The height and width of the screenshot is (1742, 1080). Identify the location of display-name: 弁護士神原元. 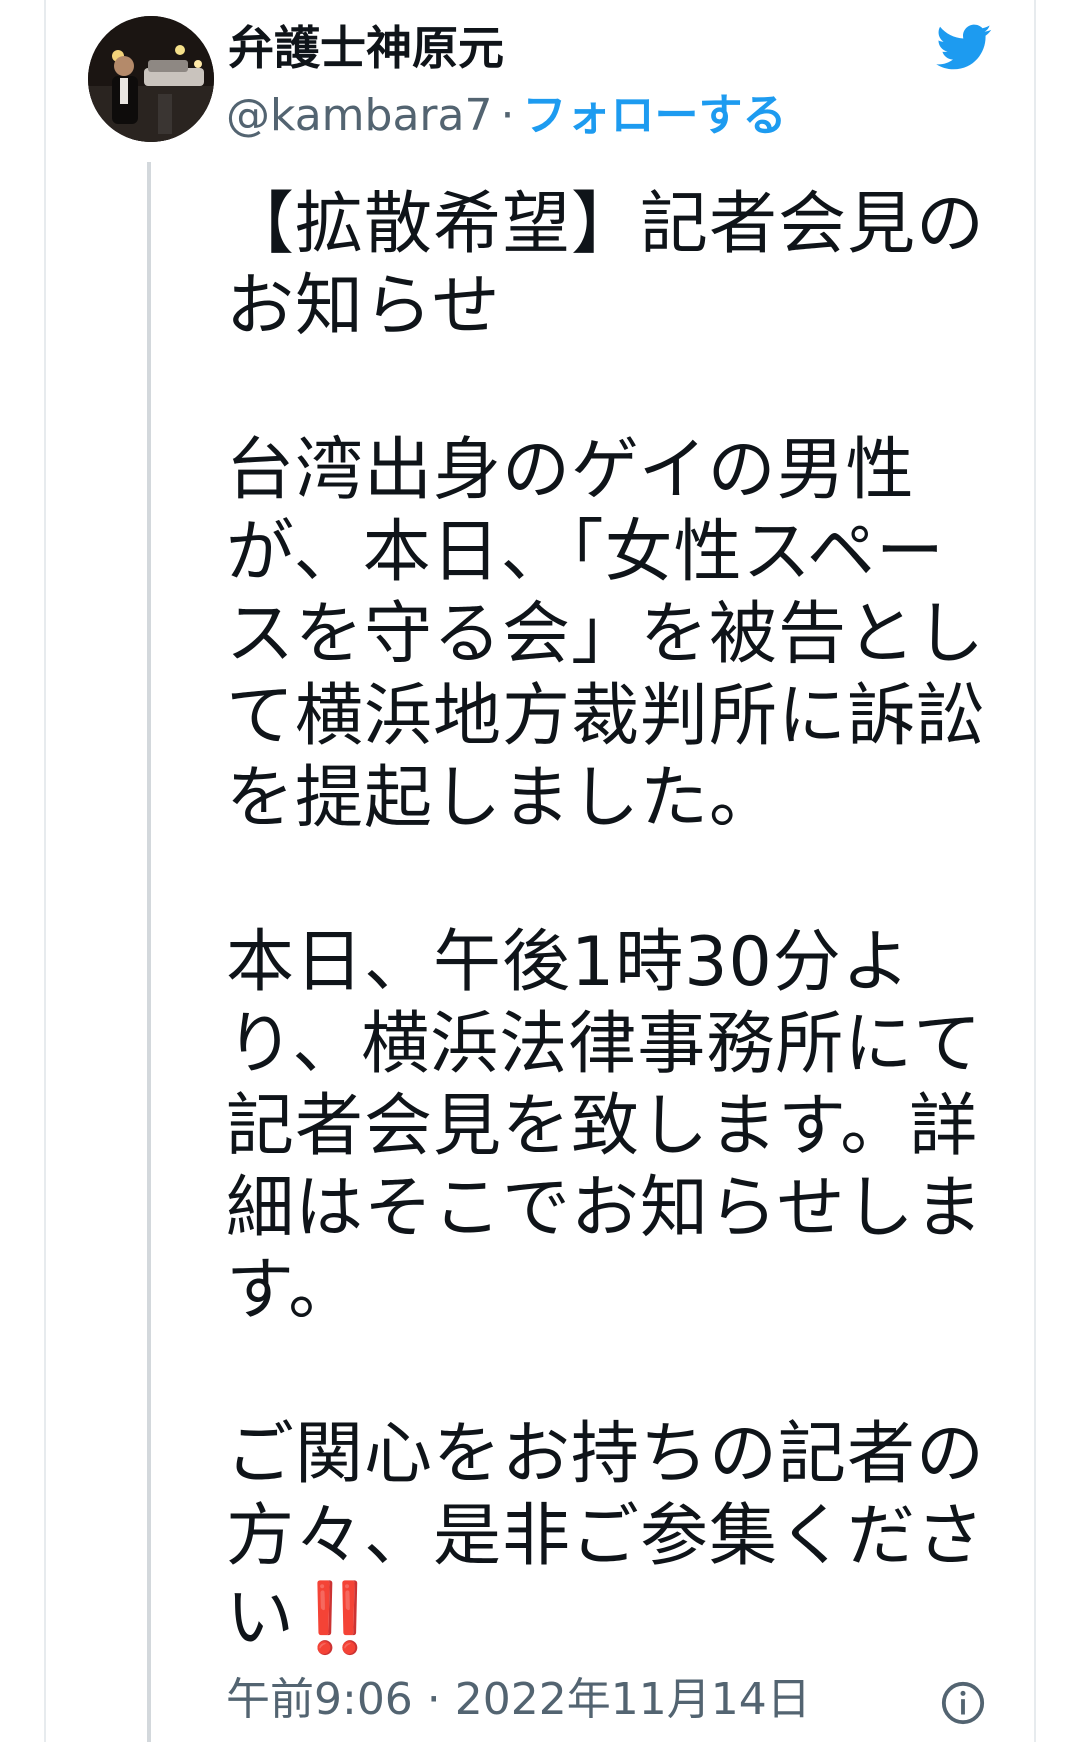
(366, 48).